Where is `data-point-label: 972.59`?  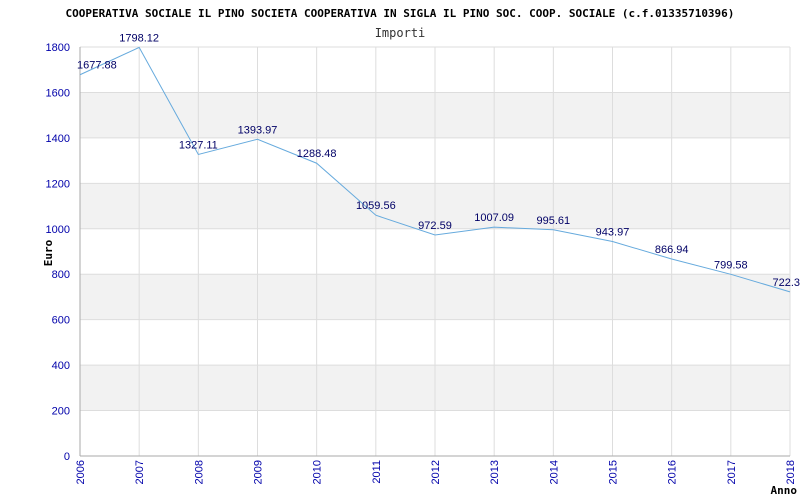
data-point-label: 972.59 is located at coordinates (435, 226).